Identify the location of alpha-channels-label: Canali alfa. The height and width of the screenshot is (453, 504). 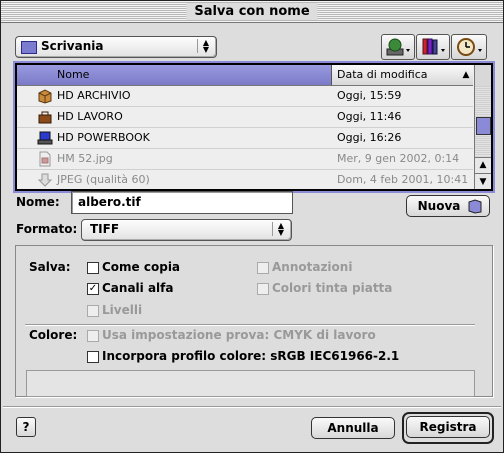
(137, 288).